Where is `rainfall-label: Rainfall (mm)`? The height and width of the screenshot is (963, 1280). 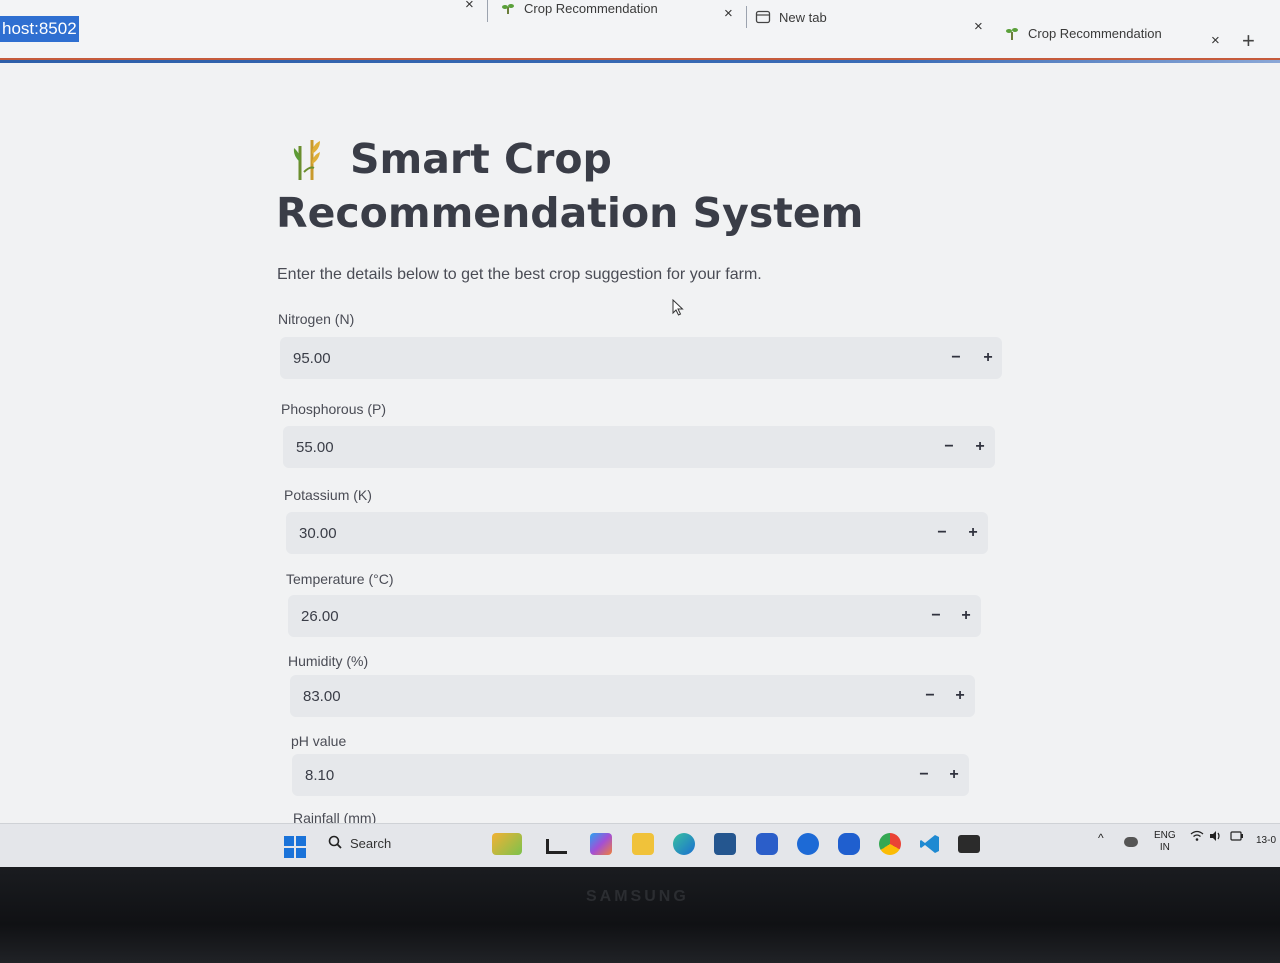
rainfall-label: Rainfall (mm) is located at coordinates (335, 816).